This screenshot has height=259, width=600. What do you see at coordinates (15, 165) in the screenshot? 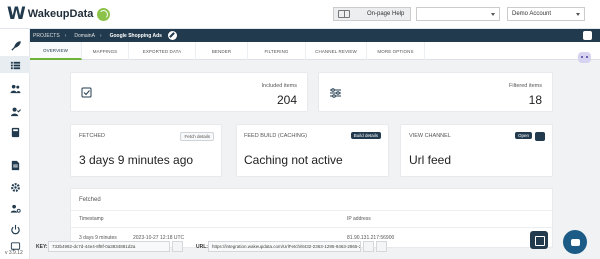
I see `document-icon` at bounding box center [15, 165].